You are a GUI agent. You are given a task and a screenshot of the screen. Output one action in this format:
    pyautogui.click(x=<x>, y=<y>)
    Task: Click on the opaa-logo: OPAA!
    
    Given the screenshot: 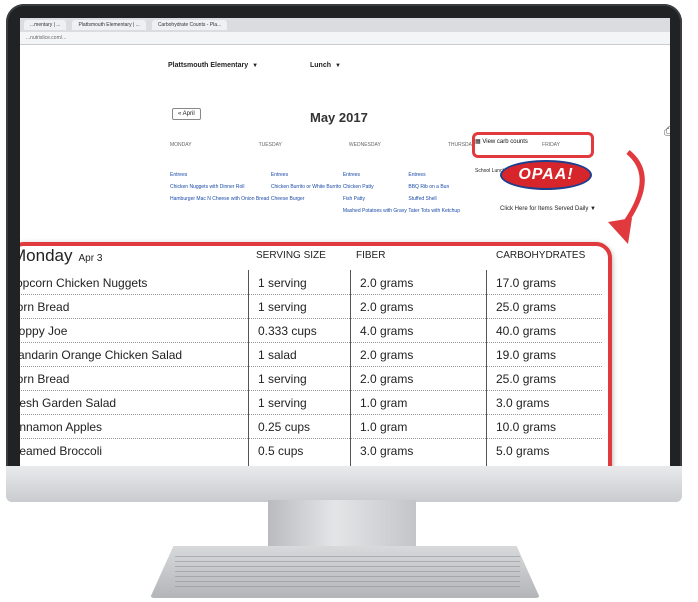 What is the action you would take?
    pyautogui.click(x=546, y=175)
    